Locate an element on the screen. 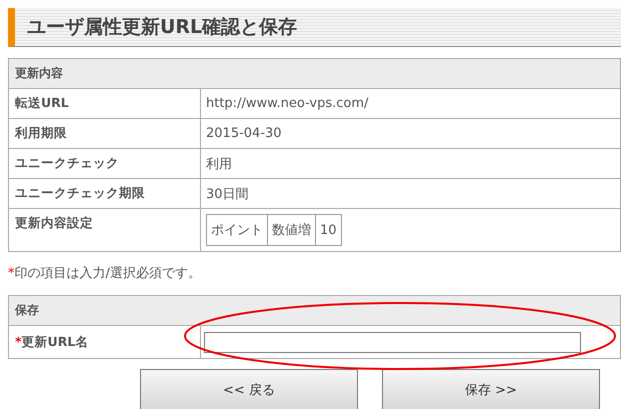 This screenshot has height=409, width=621. field-label: ユニークチェック期限 is located at coordinates (104, 193).